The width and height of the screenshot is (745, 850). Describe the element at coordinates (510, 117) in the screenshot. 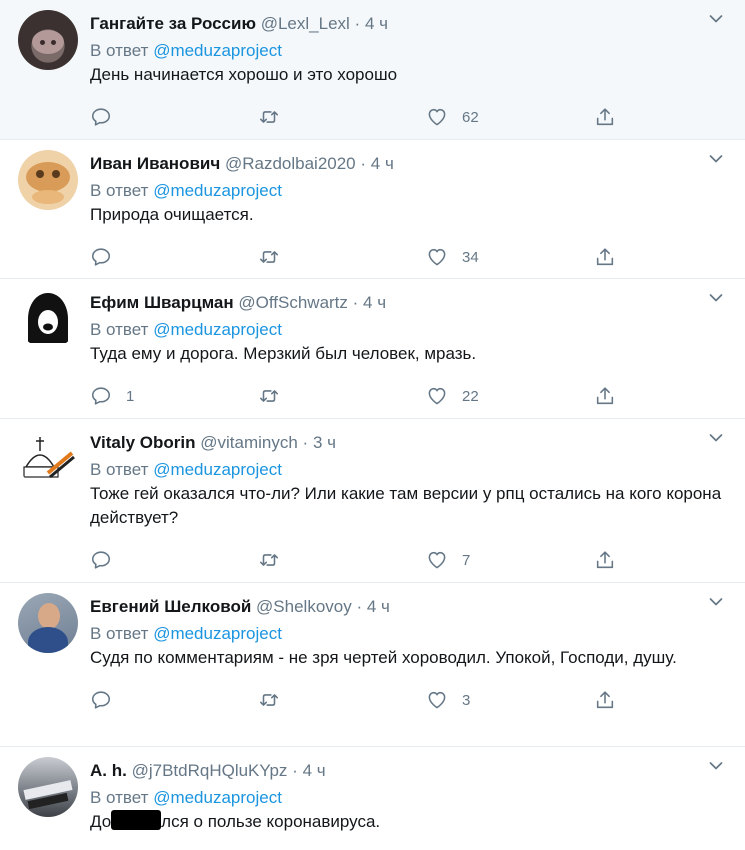

I see `like-button: 62` at that location.